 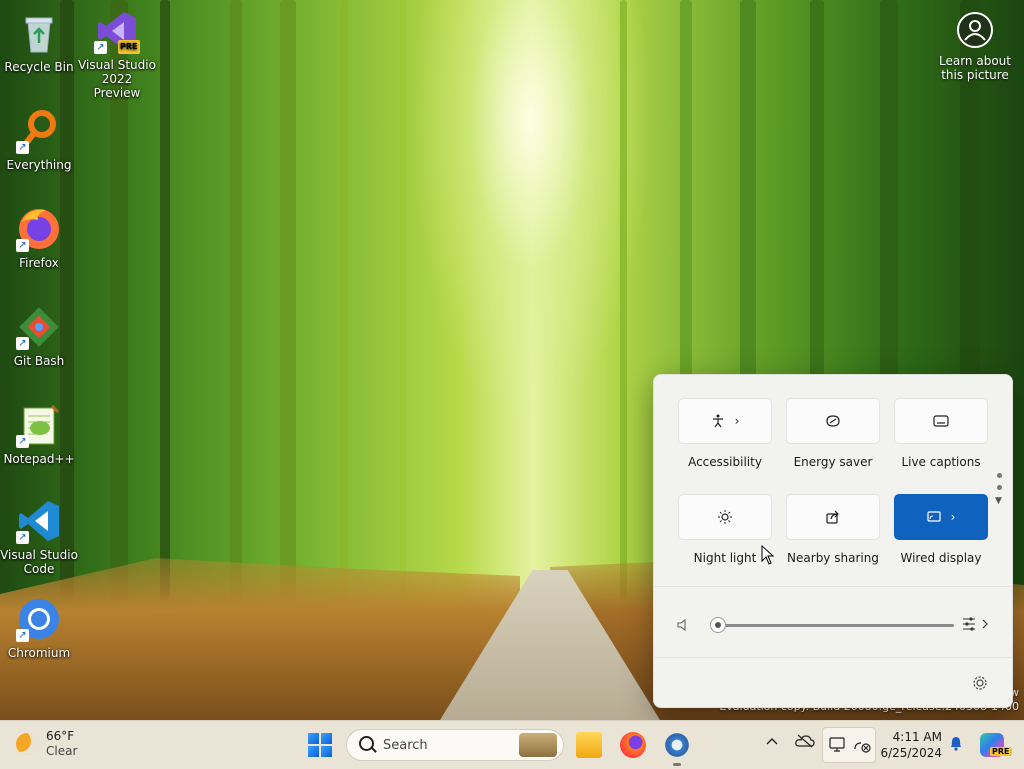 What do you see at coordinates (366, 743) in the screenshot?
I see `search-icon` at bounding box center [366, 743].